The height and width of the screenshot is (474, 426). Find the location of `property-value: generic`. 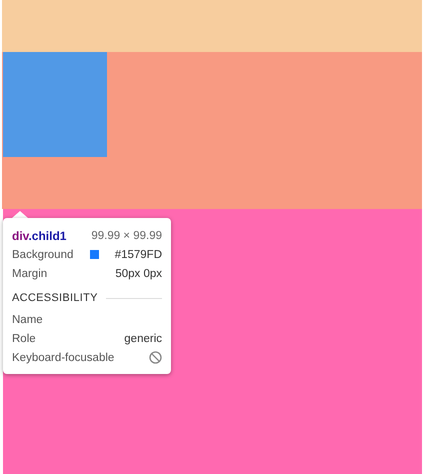

property-value: generic is located at coordinates (143, 338).